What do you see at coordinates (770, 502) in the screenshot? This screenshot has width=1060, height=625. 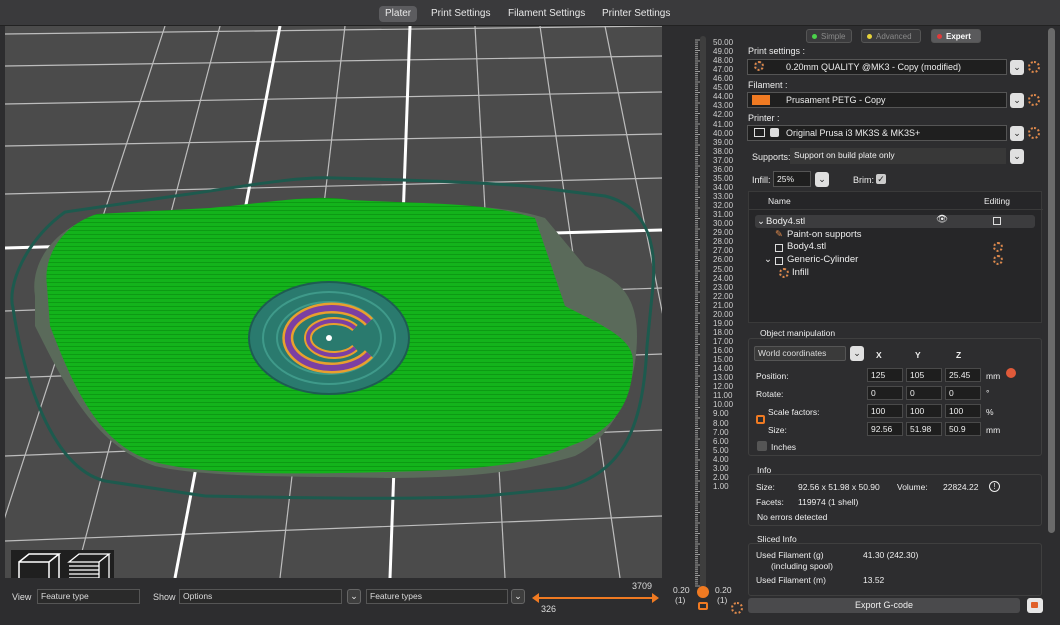 I see `info-facets-label: Facets:` at bounding box center [770, 502].